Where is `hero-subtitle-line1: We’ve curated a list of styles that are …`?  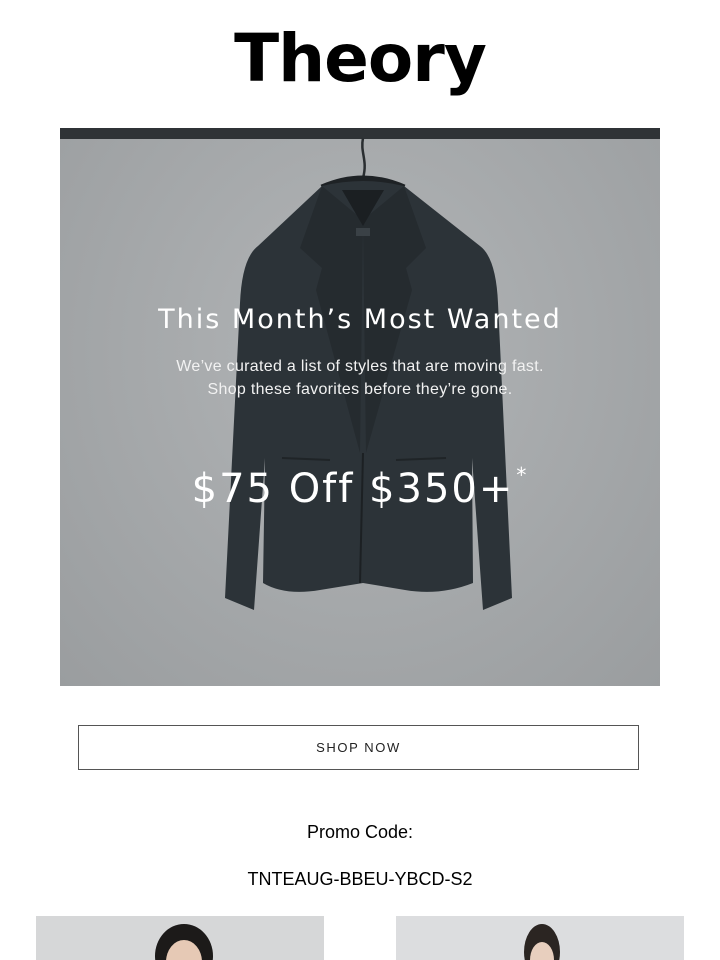
hero-subtitle-line1: We’ve curated a list of styles that are … is located at coordinates (360, 366).